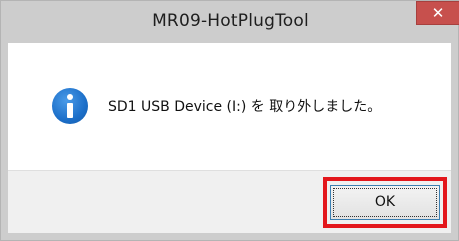 The image size is (459, 241). Describe the element at coordinates (229, 237) in the screenshot. I see `window-frame-bottom` at that location.